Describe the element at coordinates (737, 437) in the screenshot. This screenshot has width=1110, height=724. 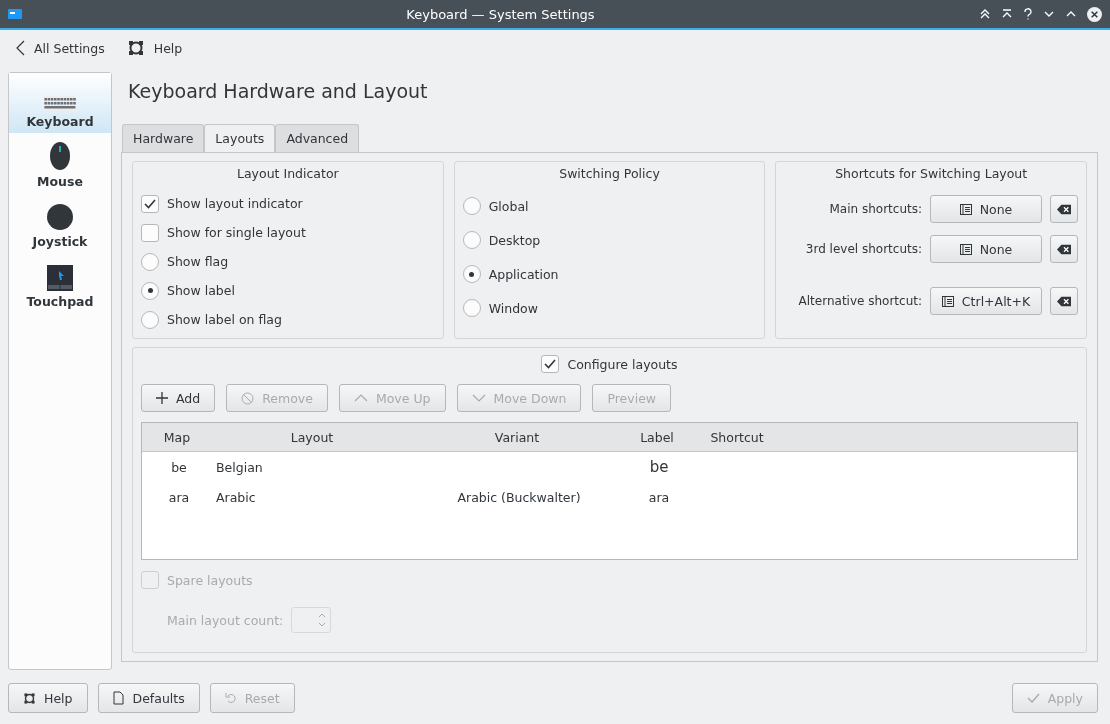
I see `column-header: Shortcut` at that location.